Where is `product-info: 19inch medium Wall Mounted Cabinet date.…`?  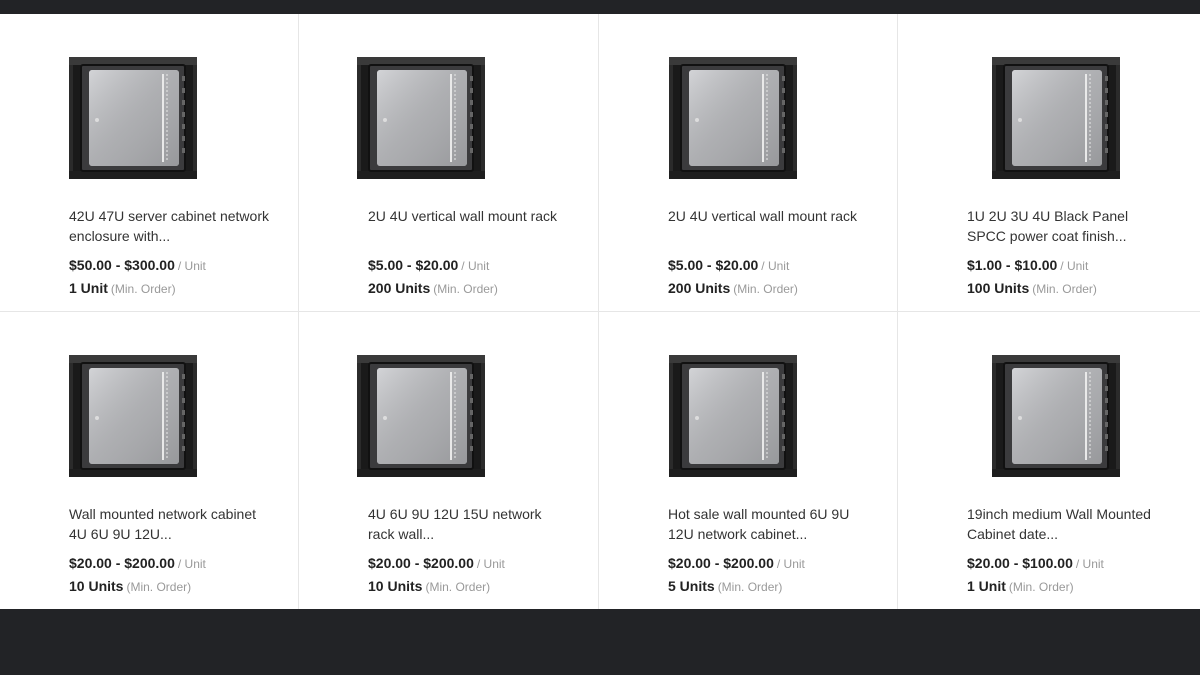 product-info: 19inch medium Wall Mounted Cabinet date.… is located at coordinates (1067, 550).